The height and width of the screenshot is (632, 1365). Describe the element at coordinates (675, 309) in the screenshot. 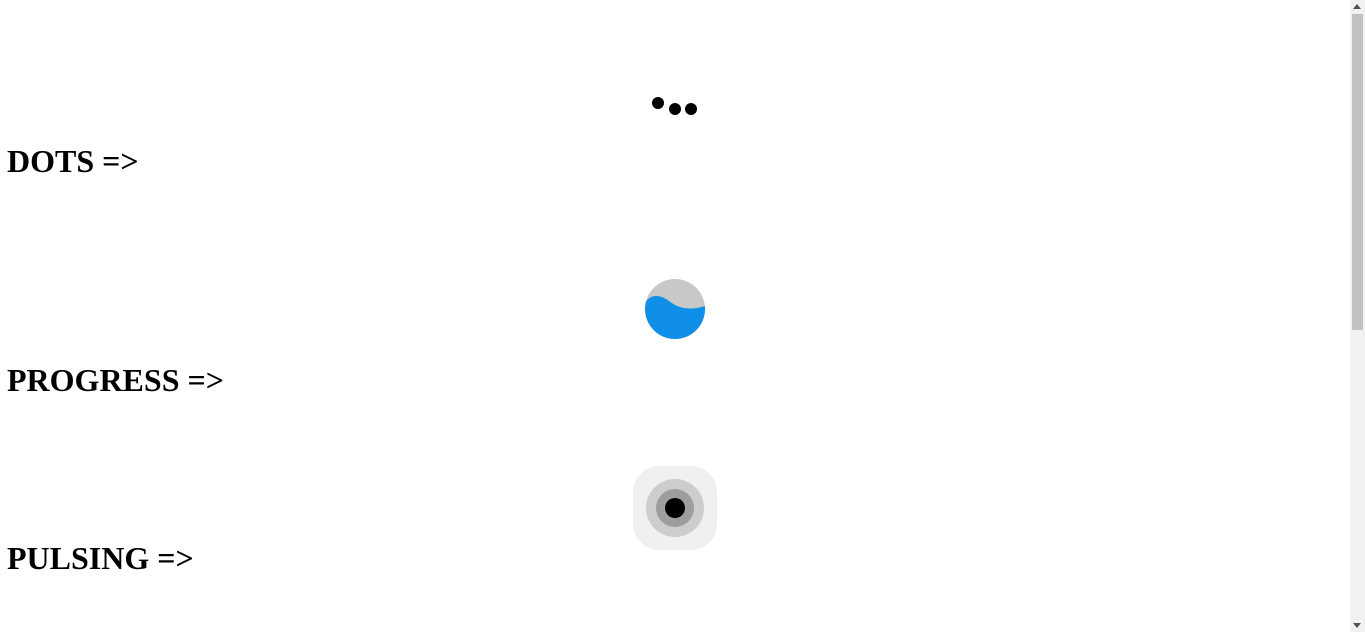

I see `progress-loader` at that location.